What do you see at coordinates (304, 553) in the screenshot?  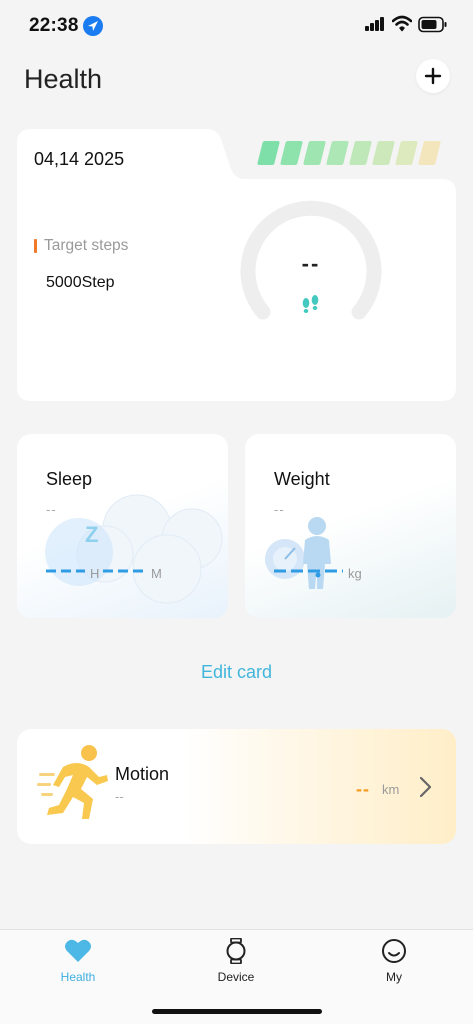 I see `weight-illustration` at bounding box center [304, 553].